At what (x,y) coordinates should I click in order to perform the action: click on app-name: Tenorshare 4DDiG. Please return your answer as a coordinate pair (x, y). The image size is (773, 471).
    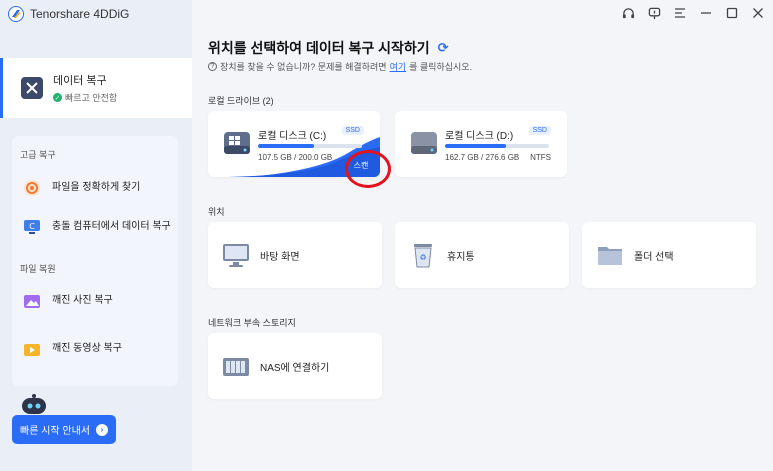
    Looking at the image, I should click on (80, 14).